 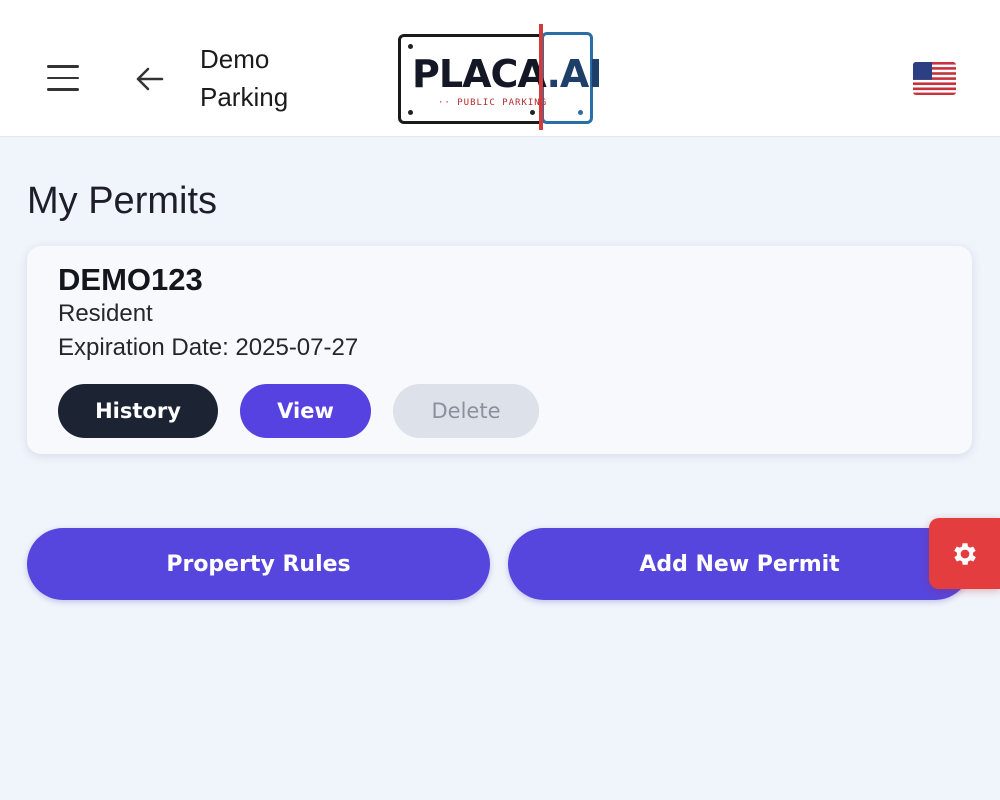 I want to click on page-title: My Permits, so click(x=122, y=201).